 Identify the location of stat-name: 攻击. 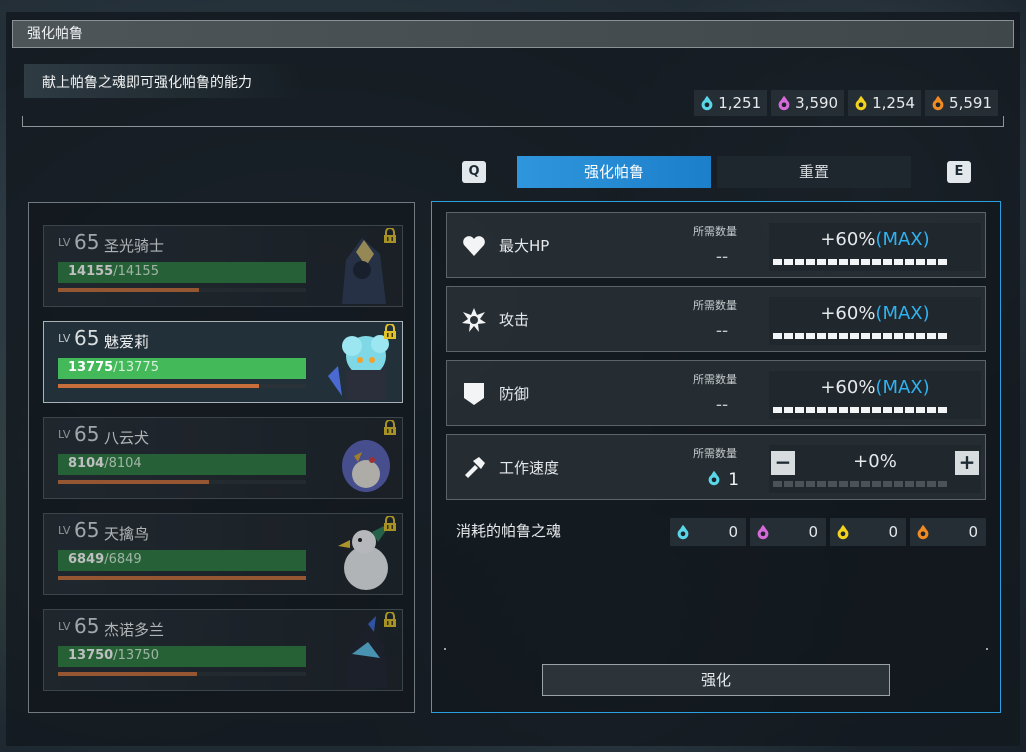
(514, 320).